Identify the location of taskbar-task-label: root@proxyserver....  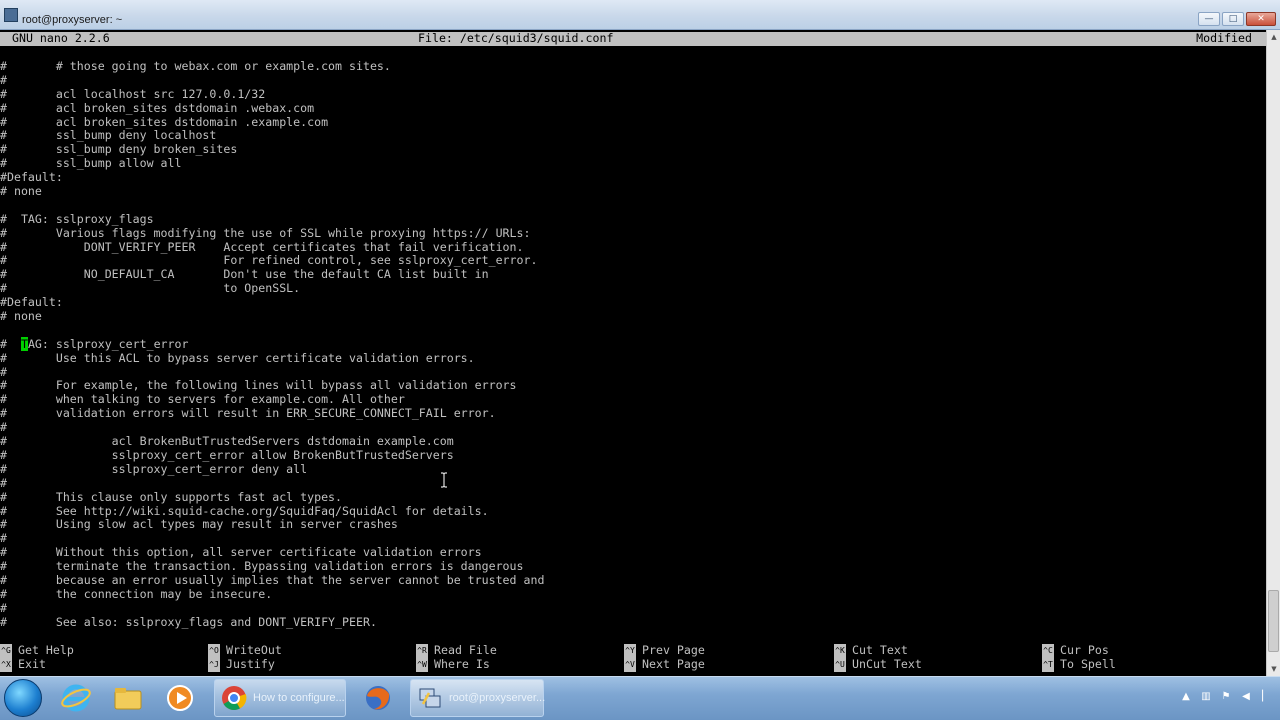
(497, 698).